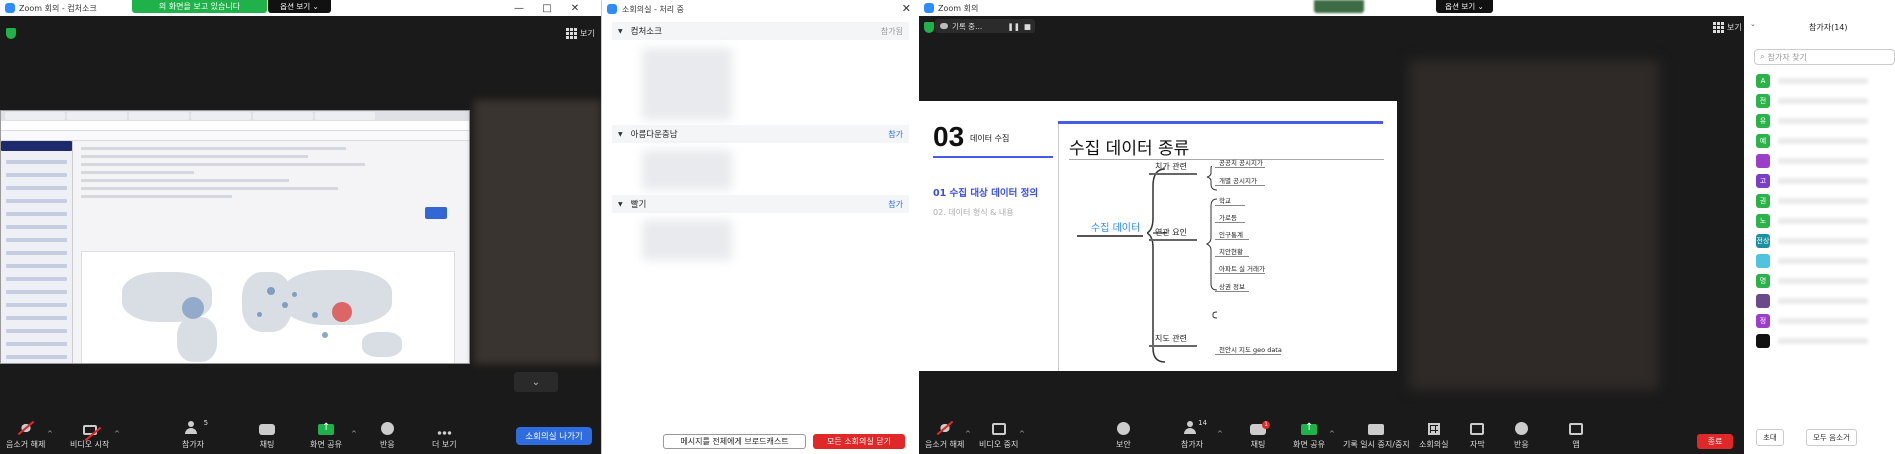  I want to click on chat-unread-badge: 1, so click(1266, 425).